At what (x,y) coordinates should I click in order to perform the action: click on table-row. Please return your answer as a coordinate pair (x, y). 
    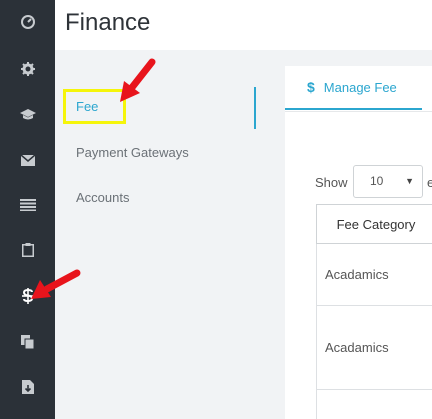
    Looking at the image, I should click on (374, 404).